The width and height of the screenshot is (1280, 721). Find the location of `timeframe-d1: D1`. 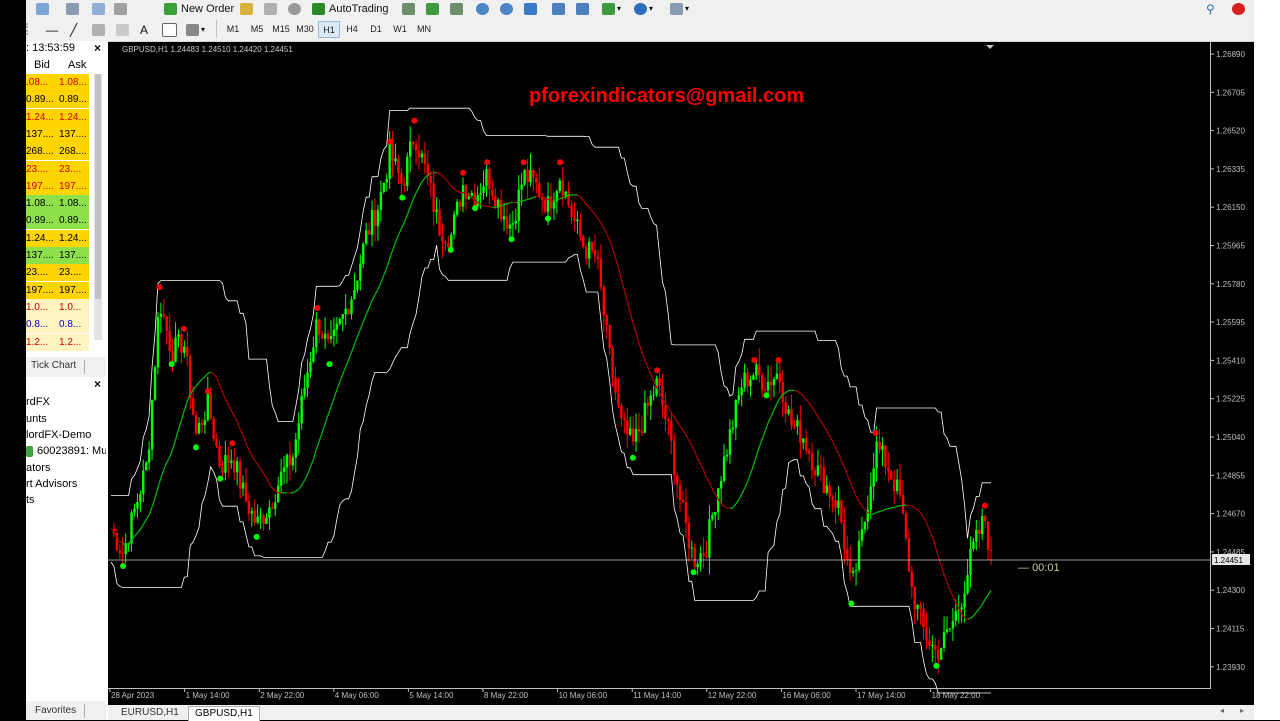

timeframe-d1: D1 is located at coordinates (376, 29).